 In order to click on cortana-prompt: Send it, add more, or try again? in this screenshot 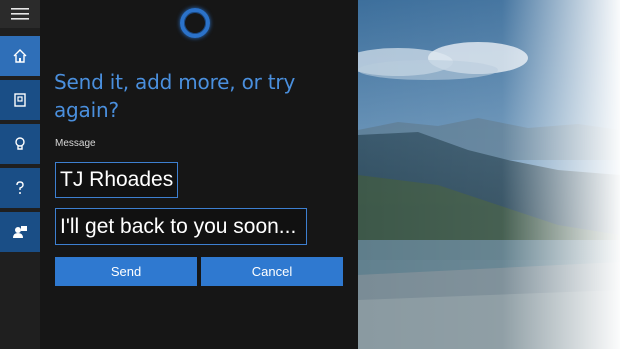, I will do `click(175, 96)`.